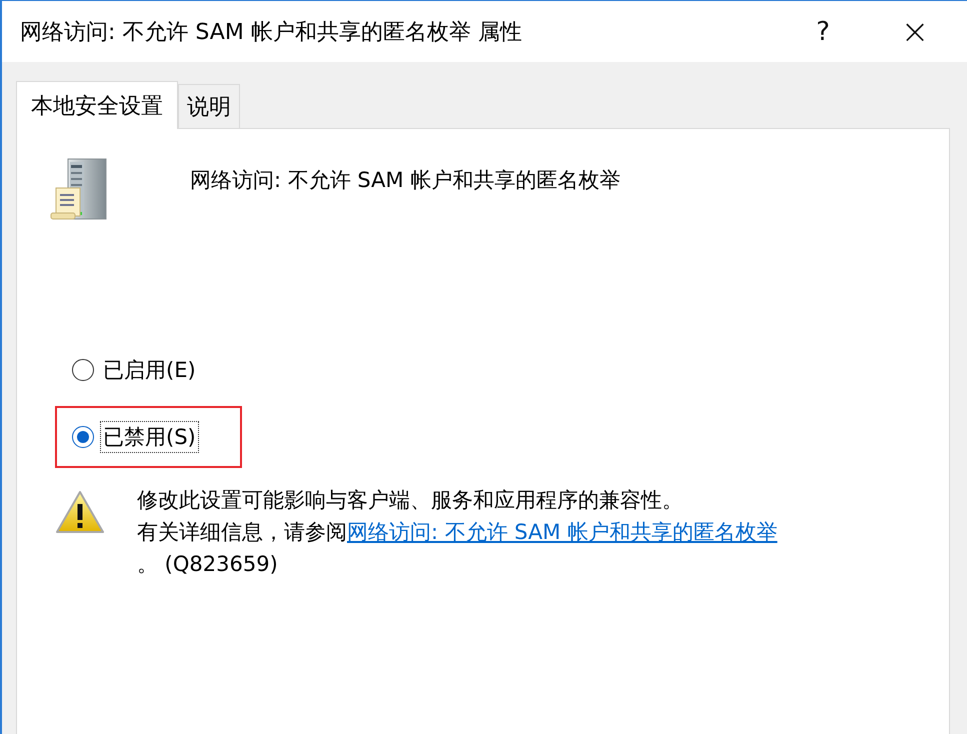 Image resolution: width=967 pixels, height=734 pixels. What do you see at coordinates (97, 105) in the screenshot?
I see `tab: 本地安全设置` at bounding box center [97, 105].